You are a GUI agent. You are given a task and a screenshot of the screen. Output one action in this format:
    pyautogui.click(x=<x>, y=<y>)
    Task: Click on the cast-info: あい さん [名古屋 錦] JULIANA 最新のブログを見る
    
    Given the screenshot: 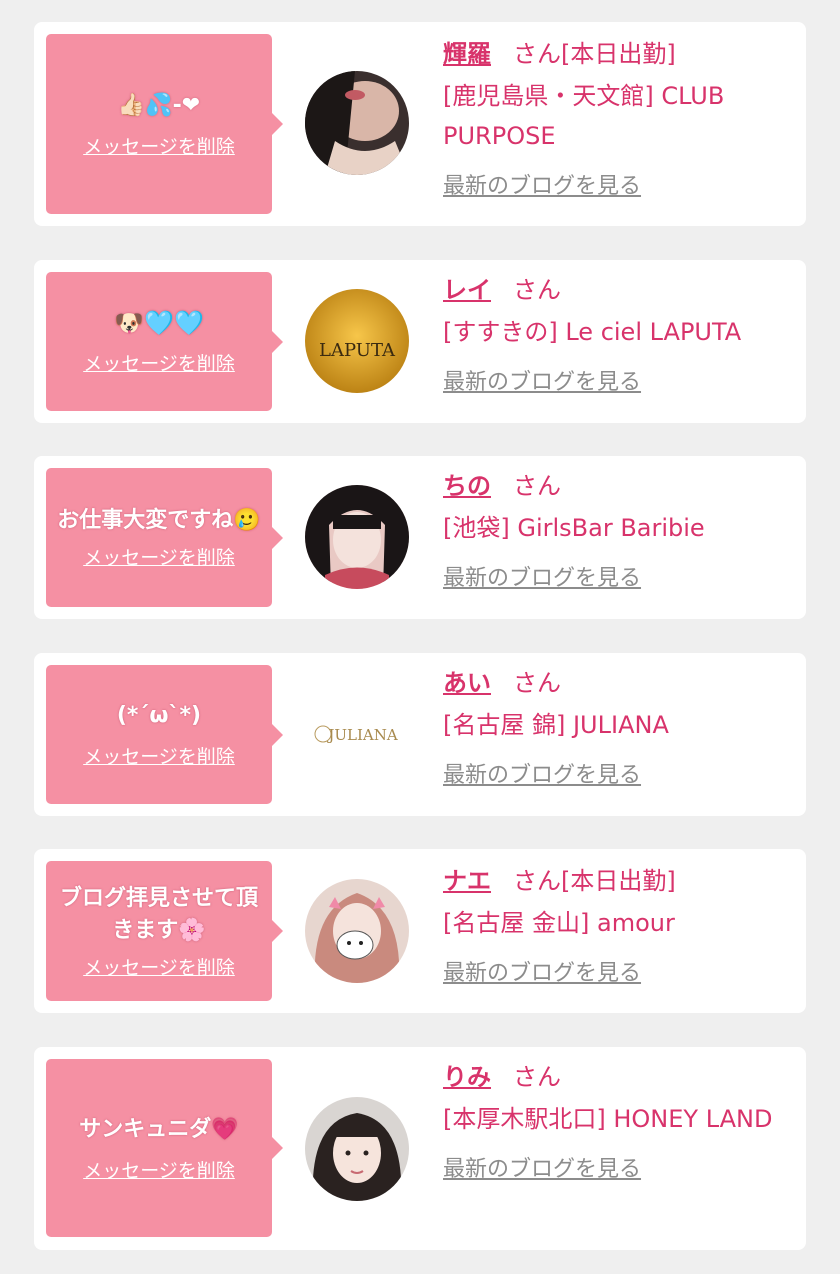 What is the action you would take?
    pyautogui.click(x=617, y=727)
    